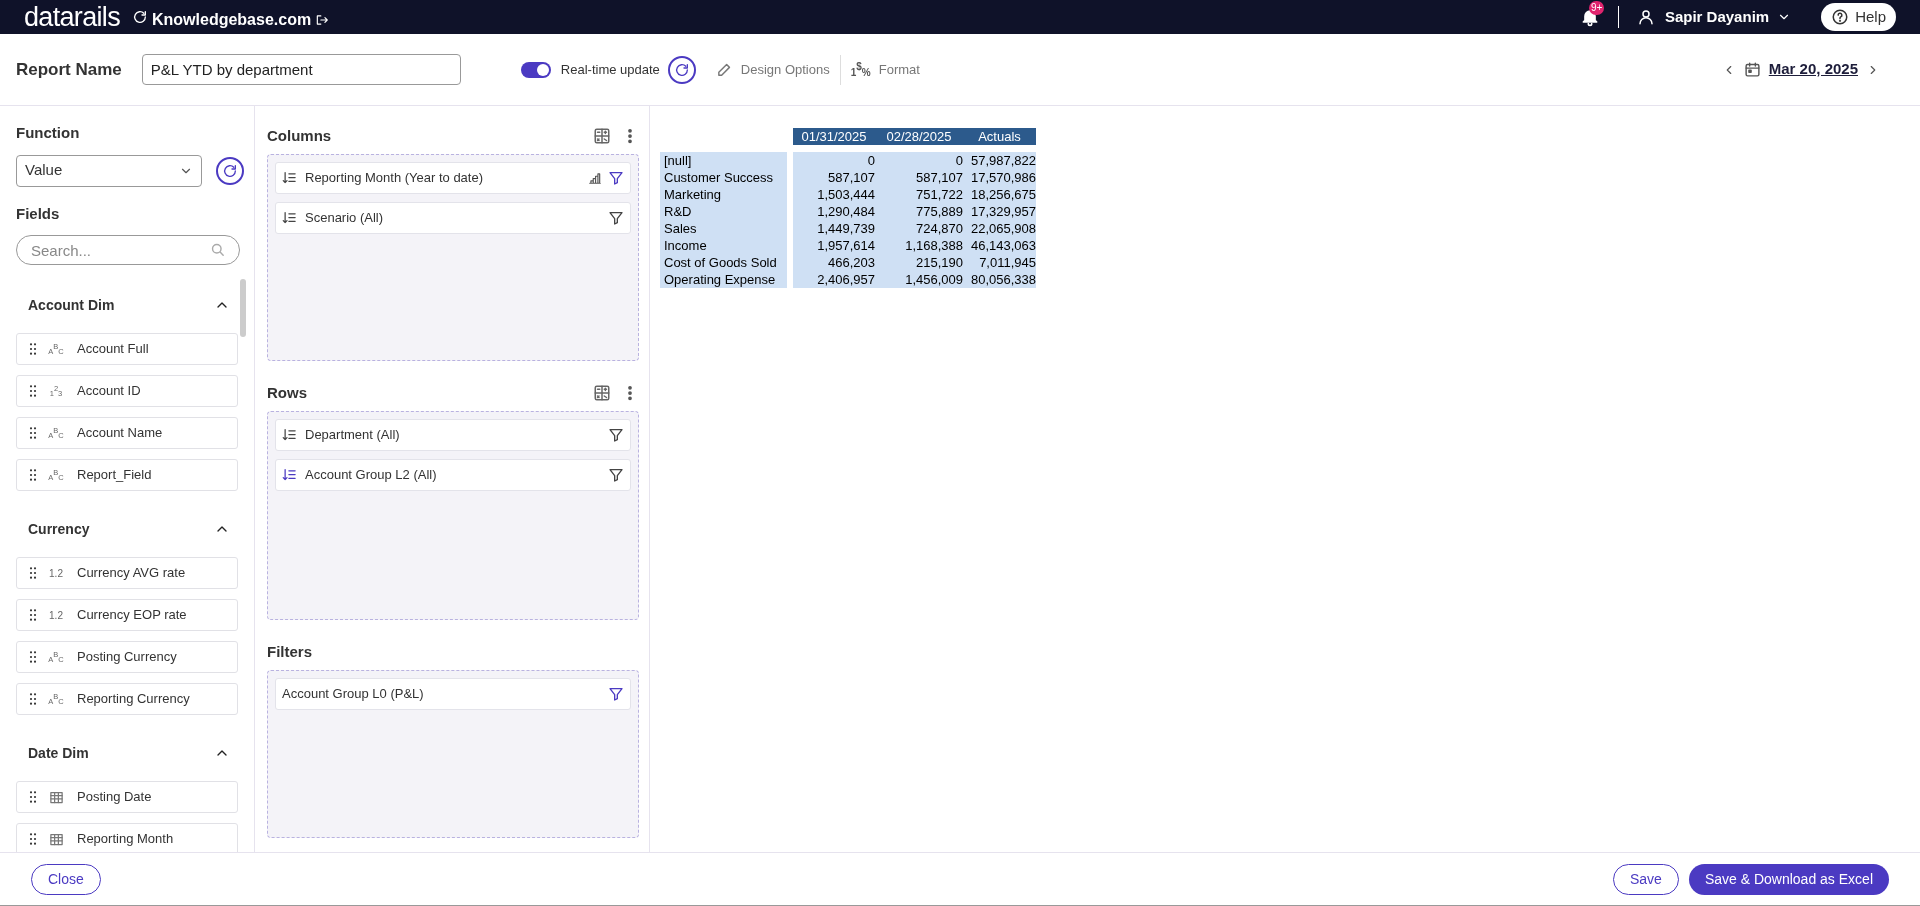 The height and width of the screenshot is (906, 1920). What do you see at coordinates (933, 279) in the screenshot?
I see `table-cell-text: 1,456,009` at bounding box center [933, 279].